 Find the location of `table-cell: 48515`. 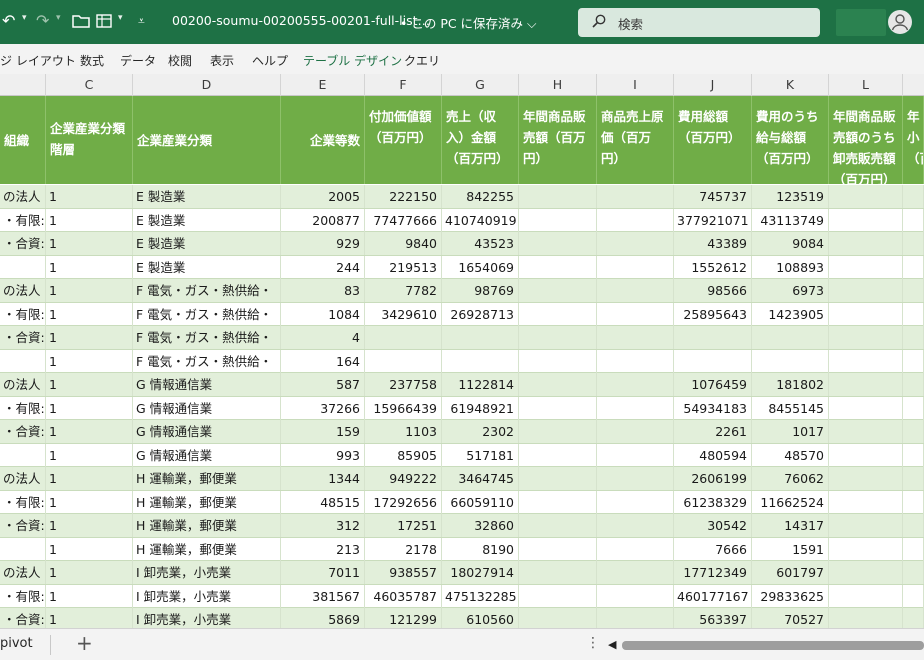

table-cell: 48515 is located at coordinates (323, 502).